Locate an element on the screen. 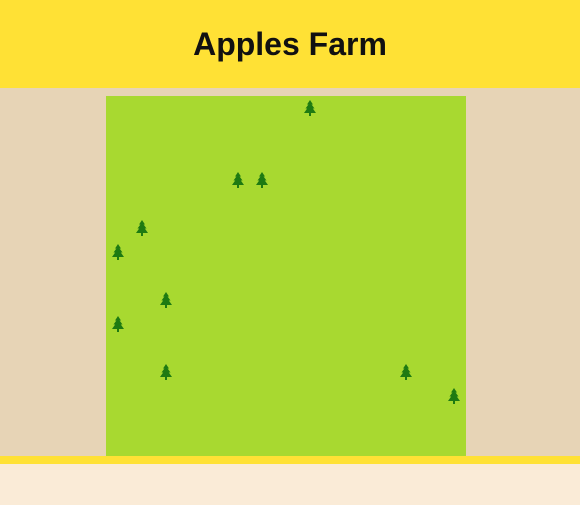  footer-area is located at coordinates (290, 484).